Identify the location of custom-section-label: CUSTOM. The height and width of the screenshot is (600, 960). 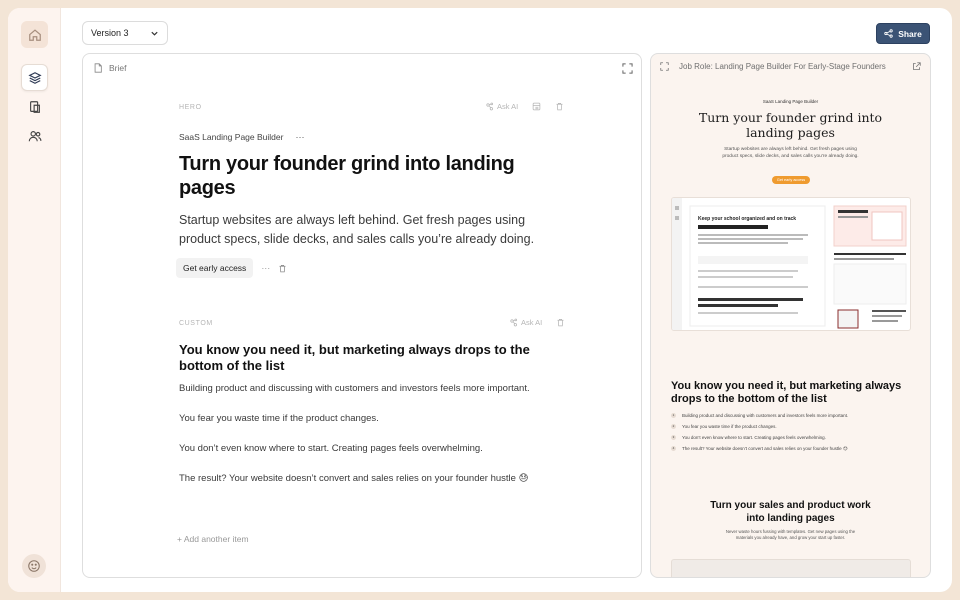
(196, 323).